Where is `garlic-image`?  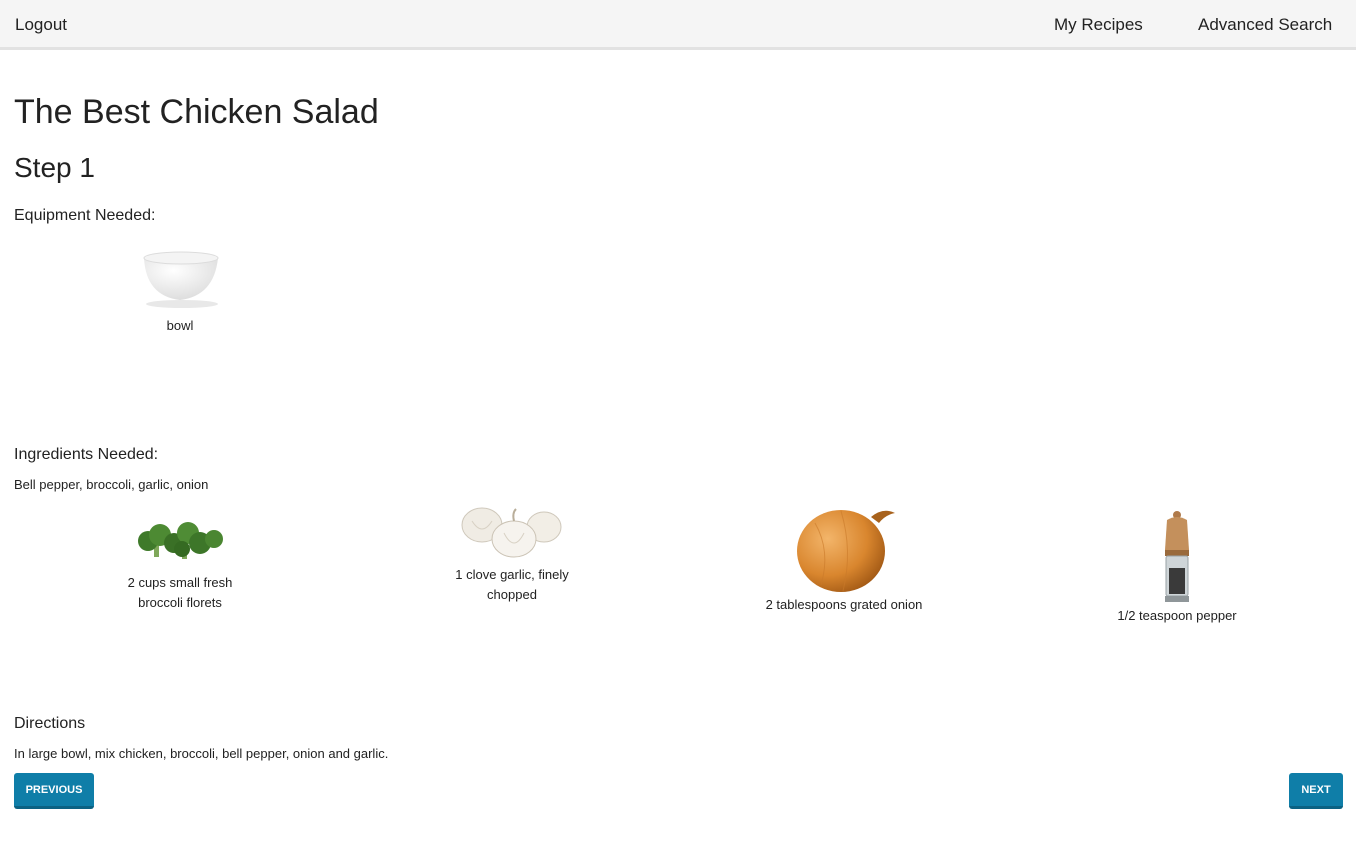 garlic-image is located at coordinates (511, 532).